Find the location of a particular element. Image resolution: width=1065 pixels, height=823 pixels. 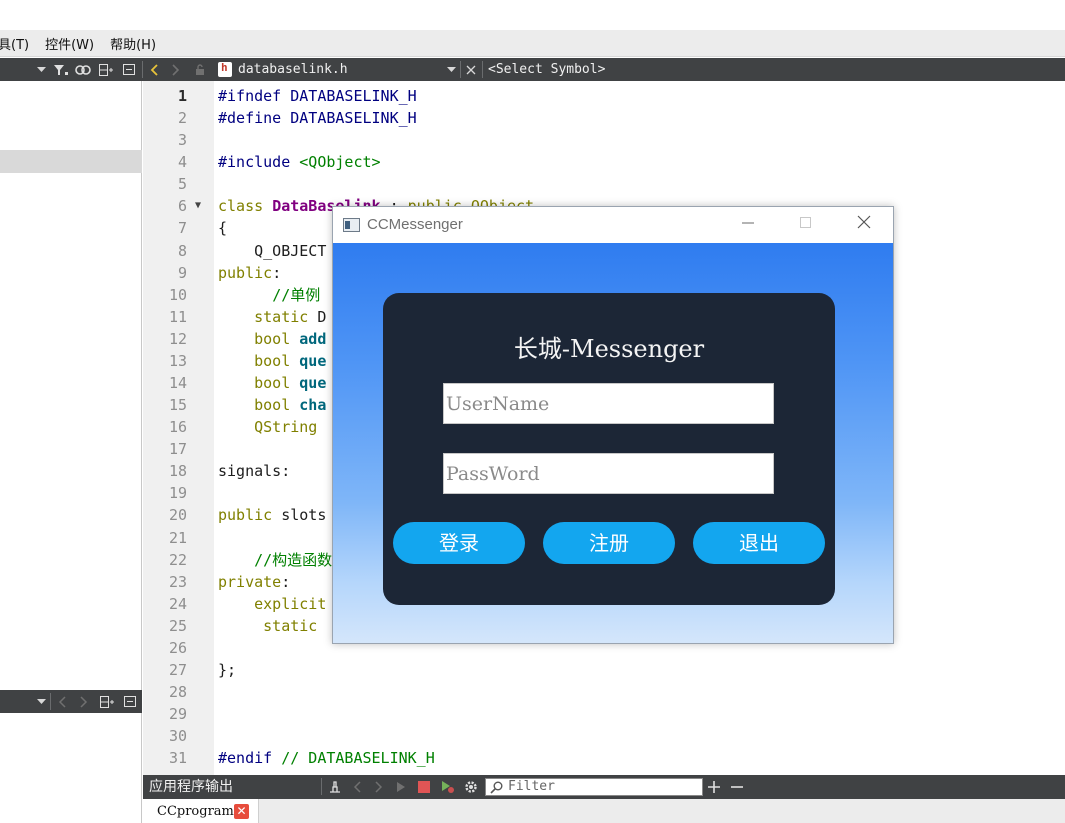

code-text: explicit is located at coordinates (290, 603).